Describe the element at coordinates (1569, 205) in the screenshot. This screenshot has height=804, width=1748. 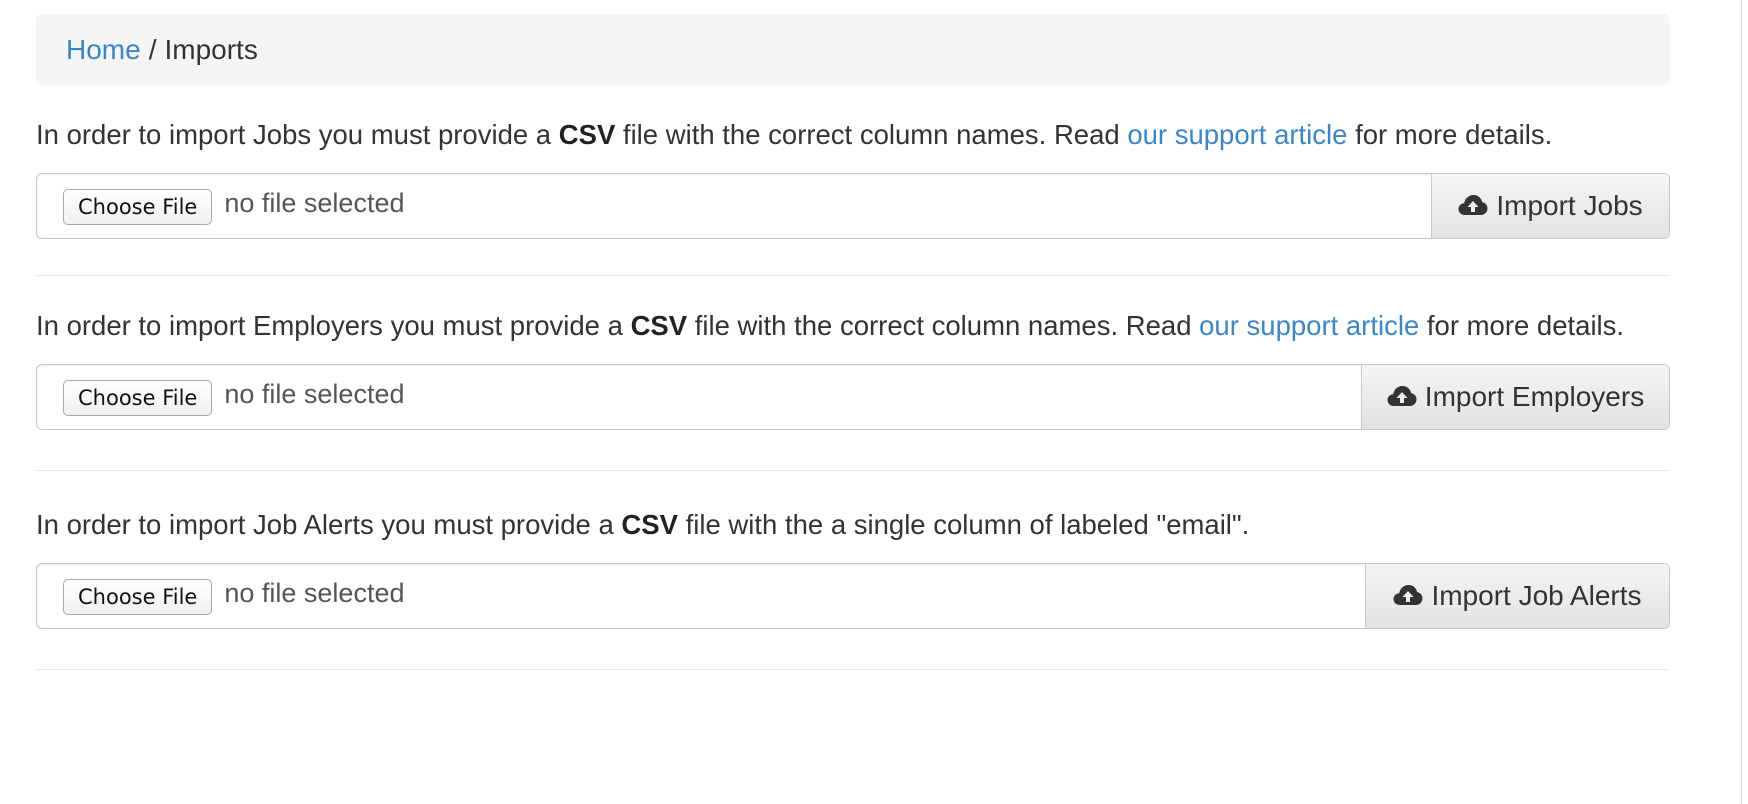
I see `import-jobs-label: Import Jobs` at that location.